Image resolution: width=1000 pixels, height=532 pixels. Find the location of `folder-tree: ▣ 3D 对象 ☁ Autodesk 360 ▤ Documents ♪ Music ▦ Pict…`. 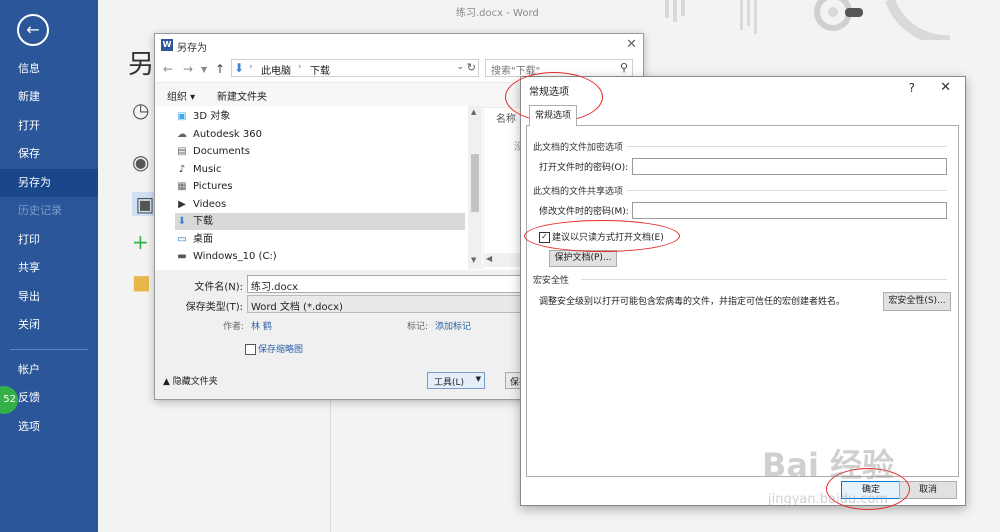

folder-tree: ▣ 3D 对象 ☁ Autodesk 360 ▤ Documents ♪ Music ▦ Pict… is located at coordinates (318, 187).